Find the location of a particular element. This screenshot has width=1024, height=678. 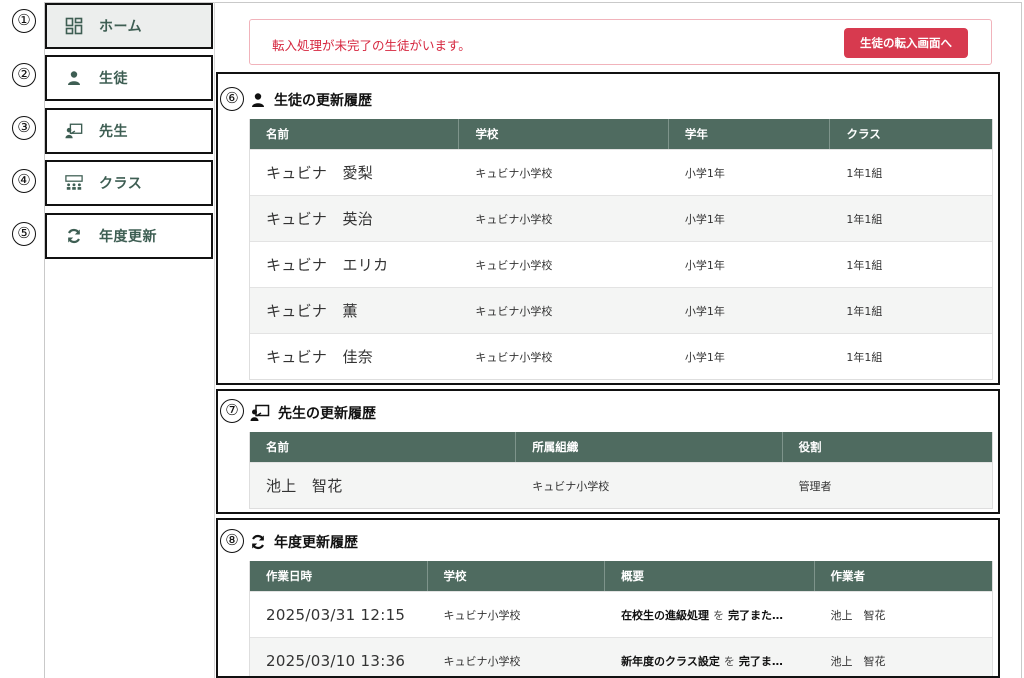

sidebar-item-teachers: 先生 is located at coordinates (129, 131).